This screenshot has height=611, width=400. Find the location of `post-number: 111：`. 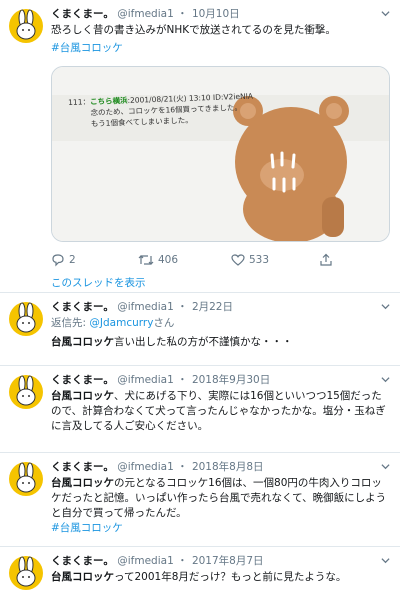

post-number: 111： is located at coordinates (79, 102).